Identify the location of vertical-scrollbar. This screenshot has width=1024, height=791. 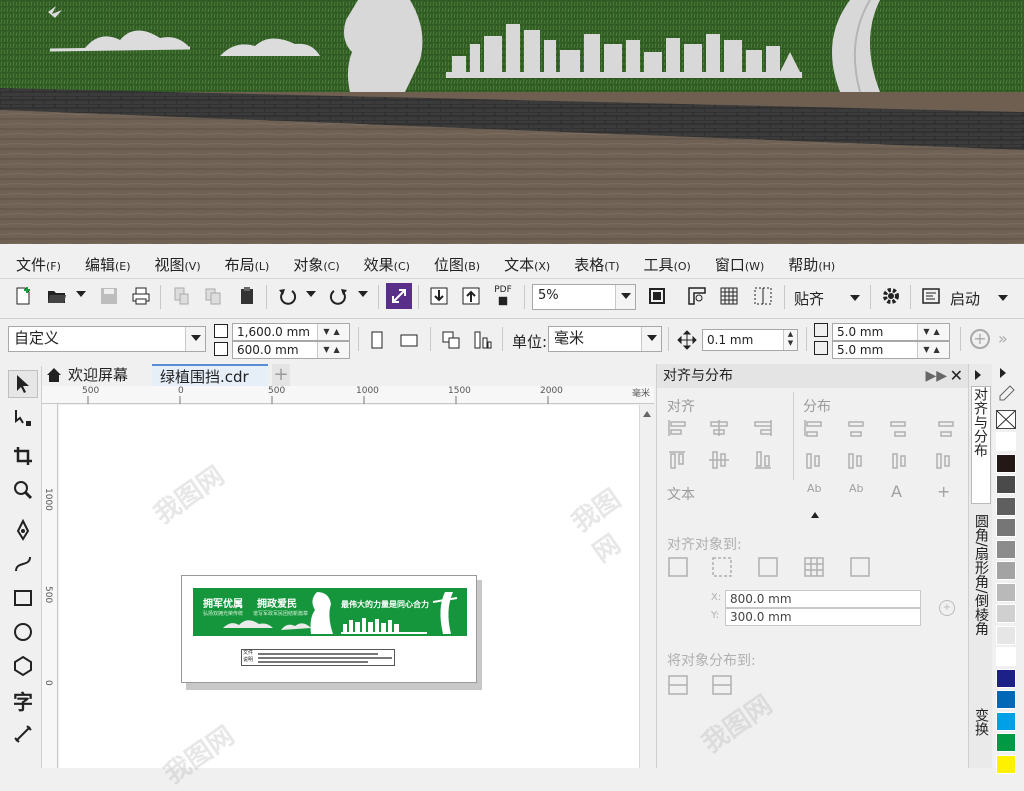
(646, 586).